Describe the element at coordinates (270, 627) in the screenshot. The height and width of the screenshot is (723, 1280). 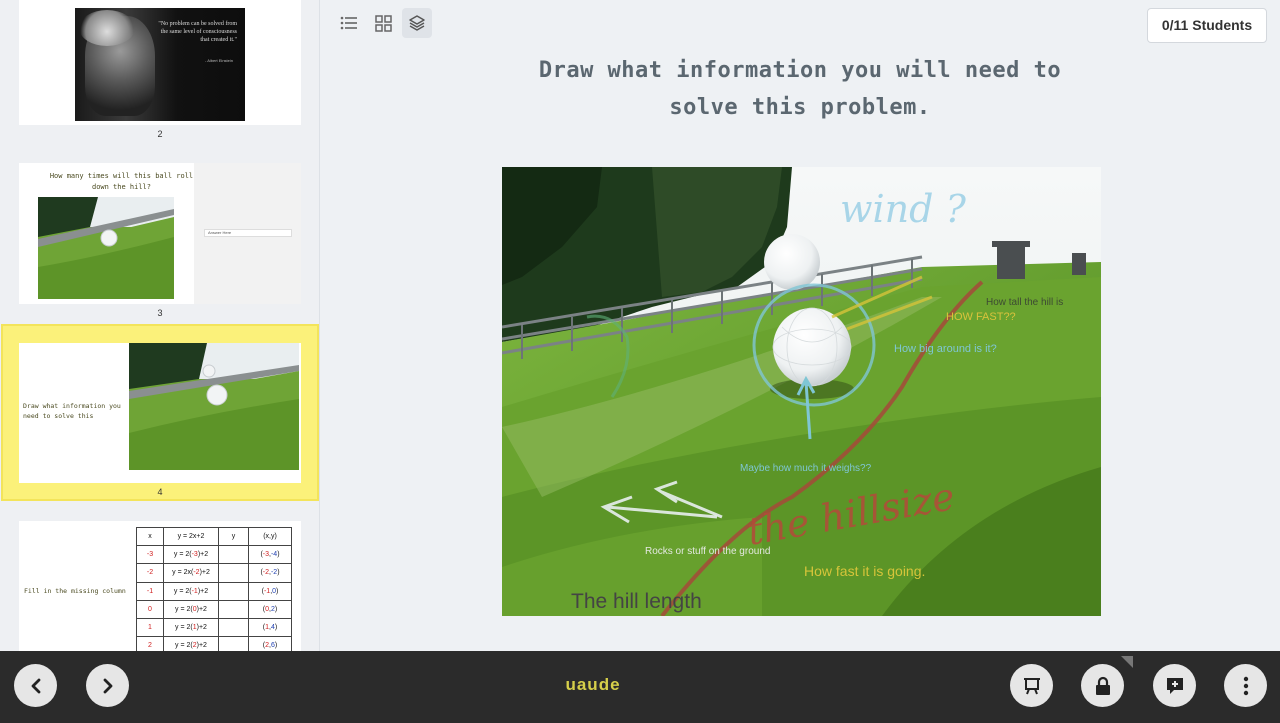
I see `table-cell-point: (1,4)` at that location.